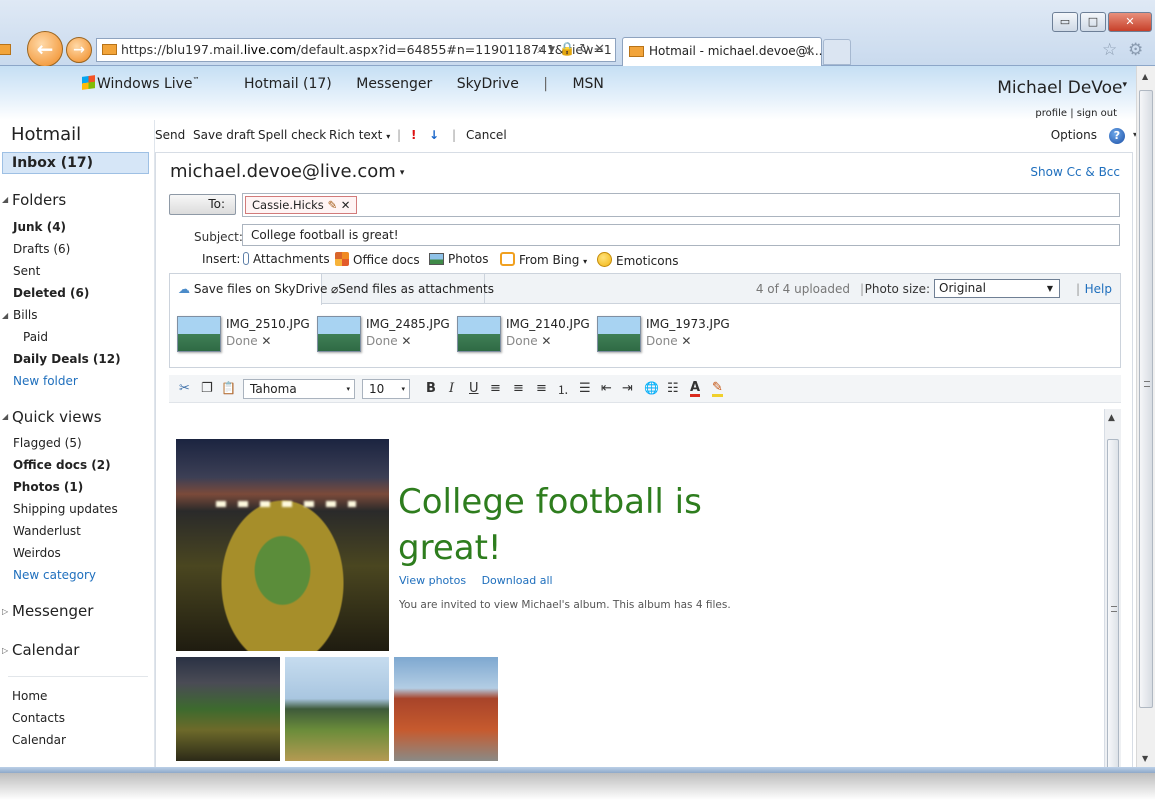  What do you see at coordinates (386, 389) in the screenshot?
I see `font-size-select: 10 ▾` at bounding box center [386, 389].